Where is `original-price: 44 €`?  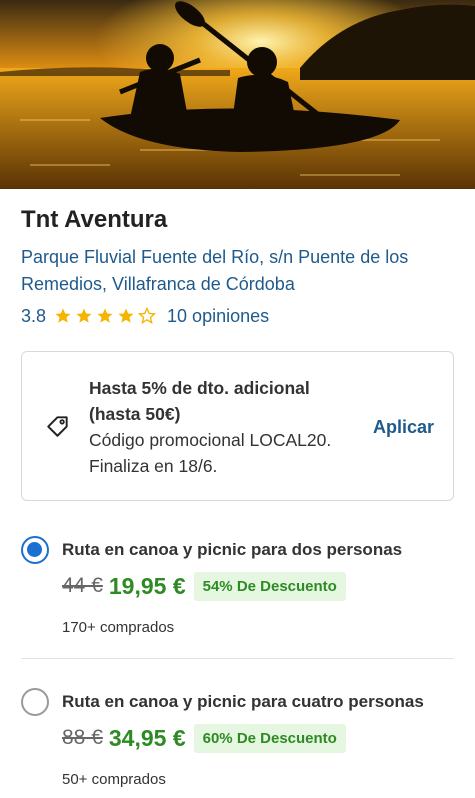 original-price: 44 € is located at coordinates (82, 585).